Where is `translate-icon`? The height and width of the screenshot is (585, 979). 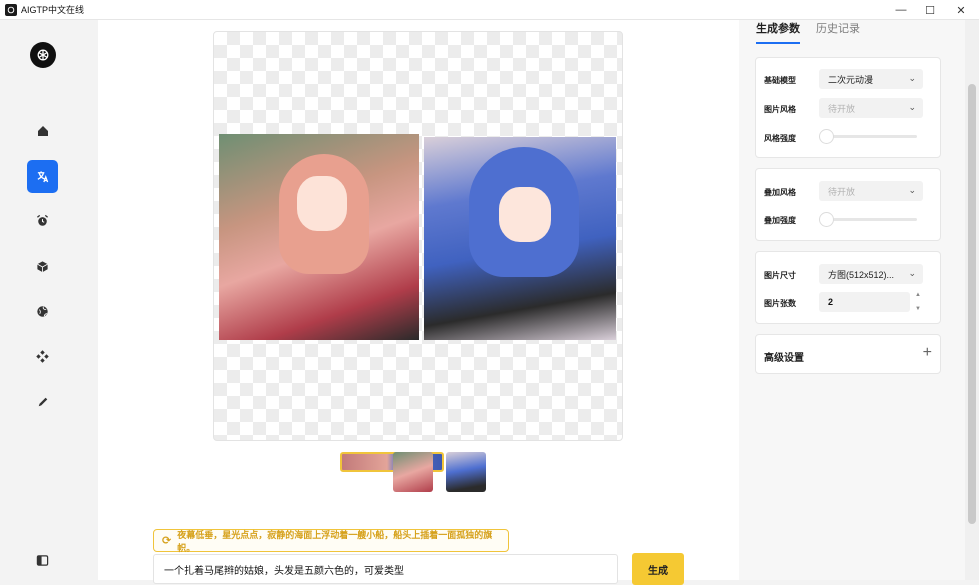
translate-icon is located at coordinates (42, 176).